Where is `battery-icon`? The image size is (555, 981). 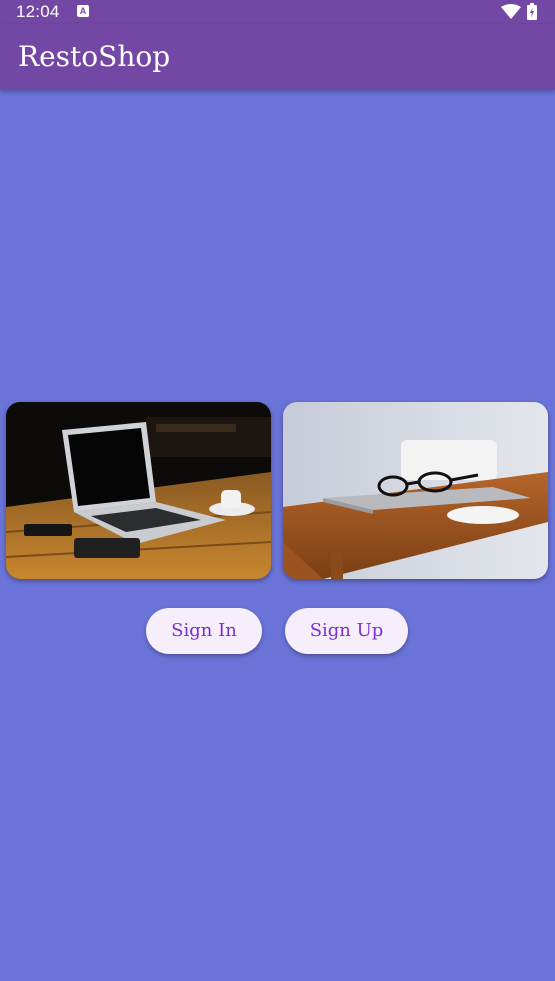 battery-icon is located at coordinates (532, 11).